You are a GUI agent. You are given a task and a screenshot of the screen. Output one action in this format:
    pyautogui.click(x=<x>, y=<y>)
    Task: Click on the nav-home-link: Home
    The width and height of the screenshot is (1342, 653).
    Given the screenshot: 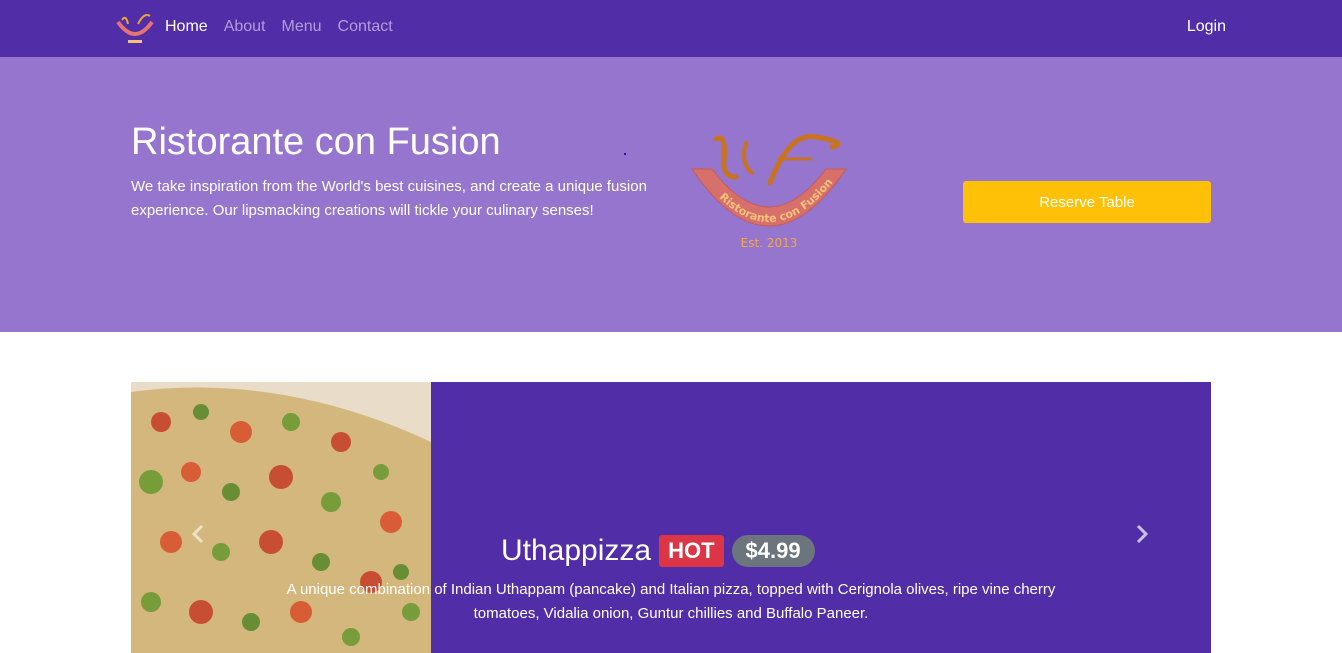 What is the action you would take?
    pyautogui.click(x=186, y=27)
    